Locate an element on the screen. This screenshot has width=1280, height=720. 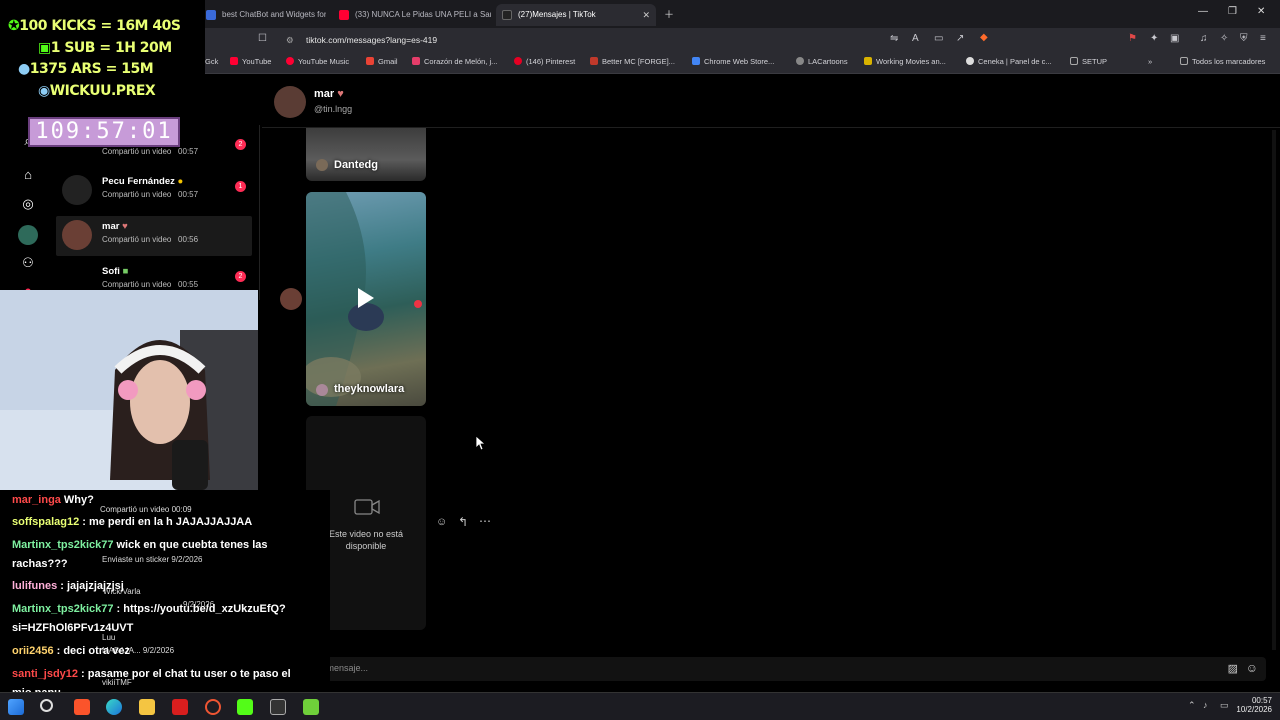
bookmark-item: Gmail is located at coordinates (382, 61).